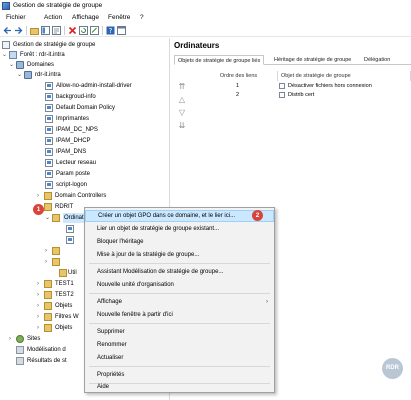 This screenshot has height=400, width=411. Describe the element at coordinates (64, 207) in the screenshot. I see `tree-label: RDRIT` at that location.